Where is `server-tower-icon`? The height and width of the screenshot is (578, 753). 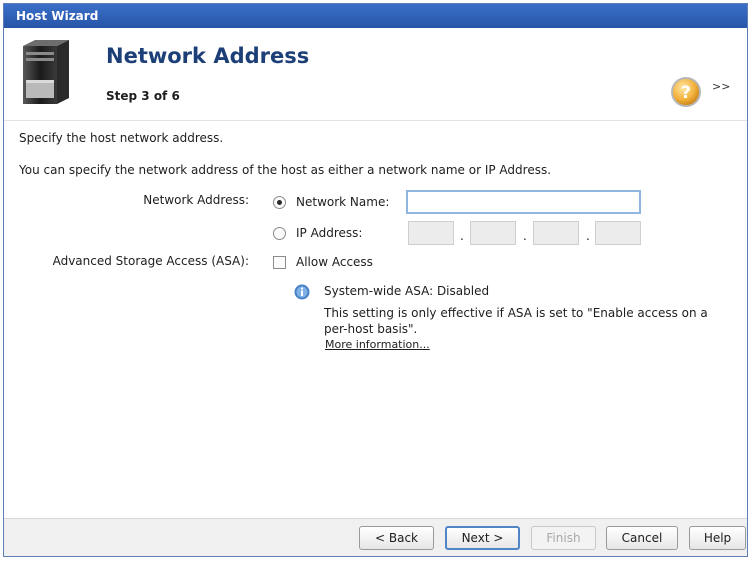 server-tower-icon is located at coordinates (46, 72).